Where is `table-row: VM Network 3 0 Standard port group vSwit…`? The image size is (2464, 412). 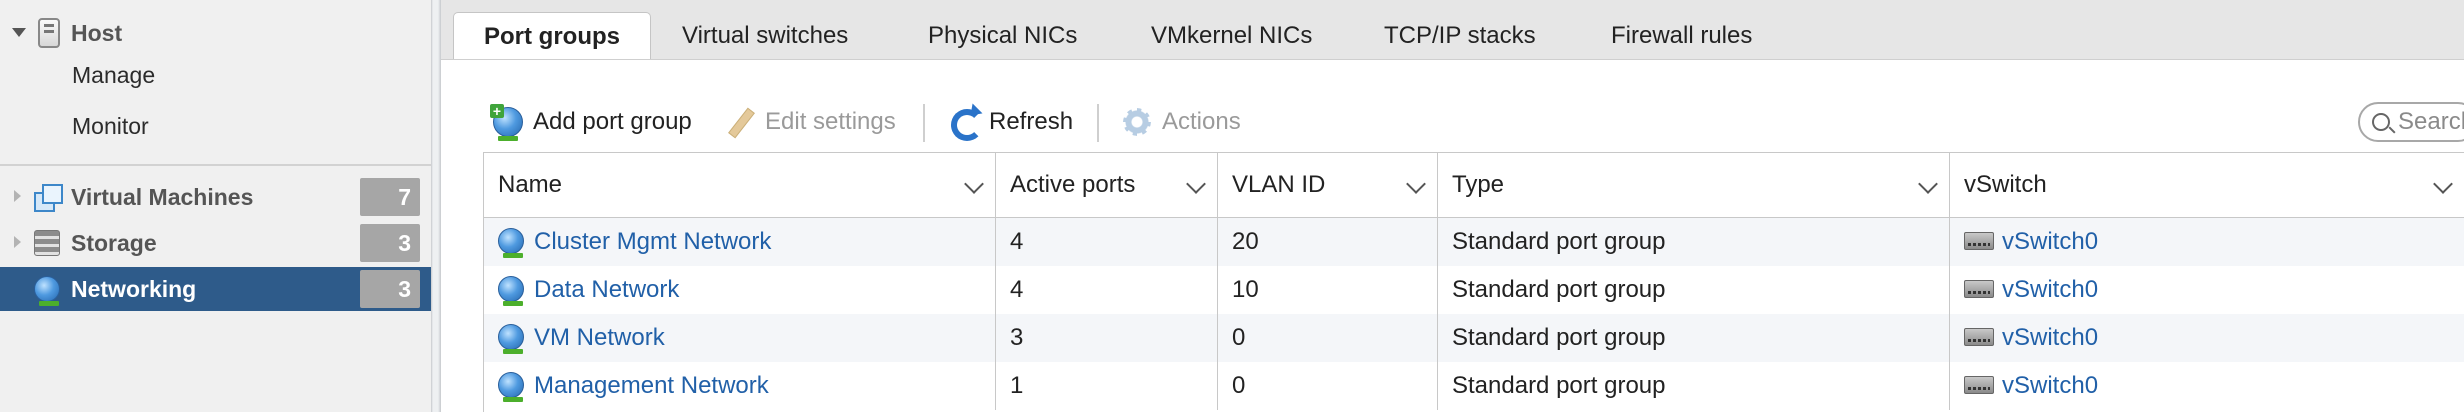
table-row: VM Network 3 0 Standard port group vSwit… is located at coordinates (1474, 338).